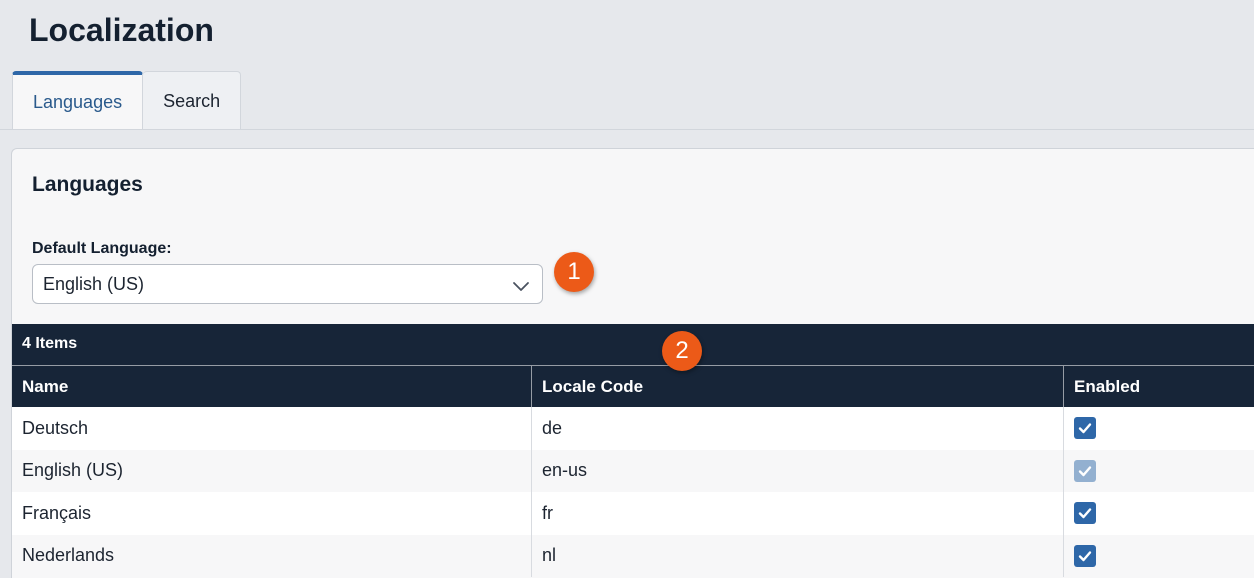 The height and width of the screenshot is (578, 1254). What do you see at coordinates (1158, 386) in the screenshot?
I see `column-header-enabled: Enabled` at bounding box center [1158, 386].